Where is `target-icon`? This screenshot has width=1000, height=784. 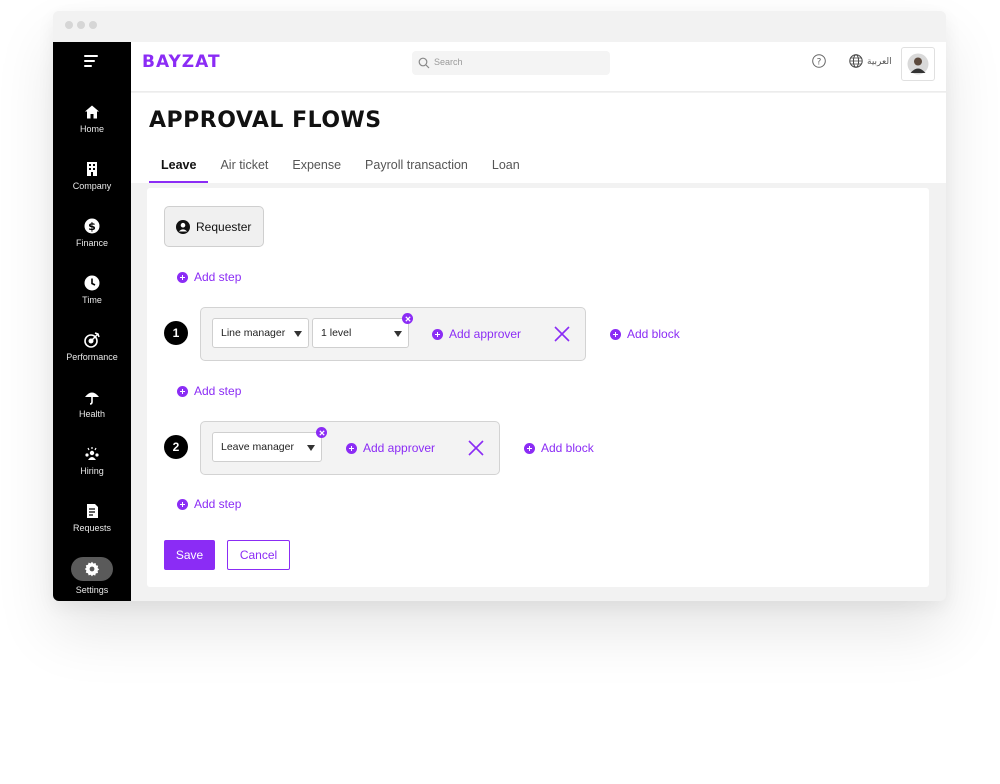 target-icon is located at coordinates (92, 340).